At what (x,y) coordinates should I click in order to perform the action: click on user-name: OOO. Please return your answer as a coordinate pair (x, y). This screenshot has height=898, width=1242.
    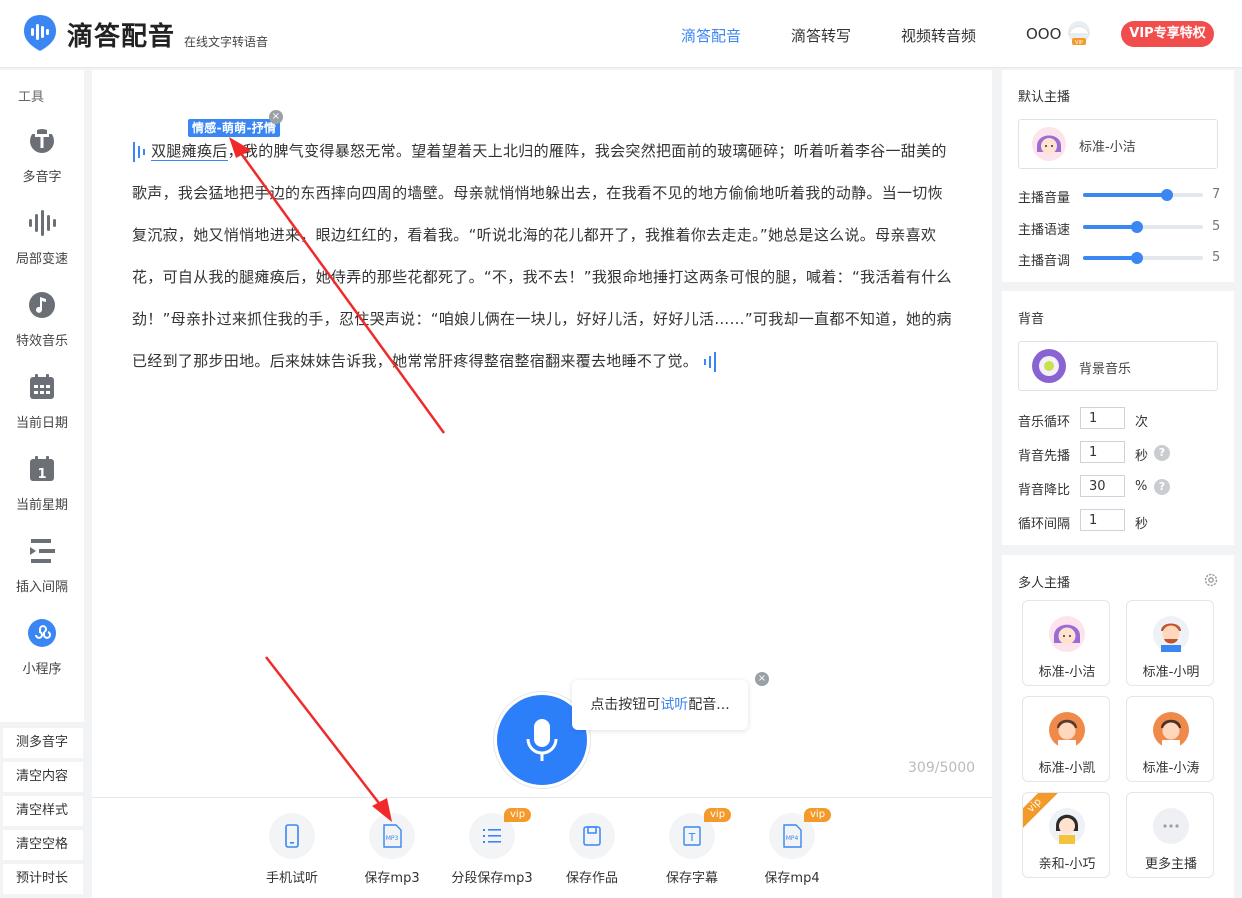
    Looking at the image, I should click on (1043, 34).